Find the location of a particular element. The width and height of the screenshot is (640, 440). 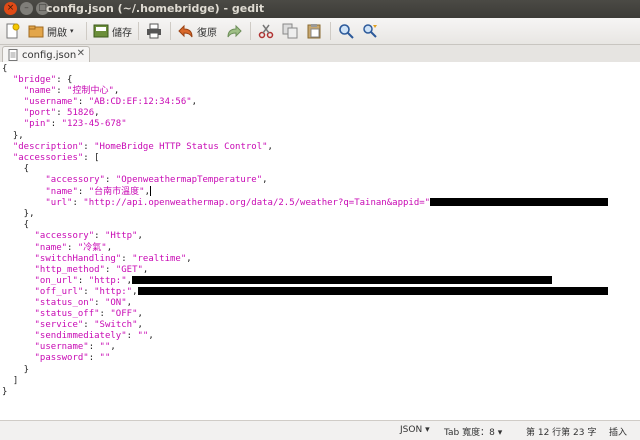

save-label: 儲存 is located at coordinates (122, 33).